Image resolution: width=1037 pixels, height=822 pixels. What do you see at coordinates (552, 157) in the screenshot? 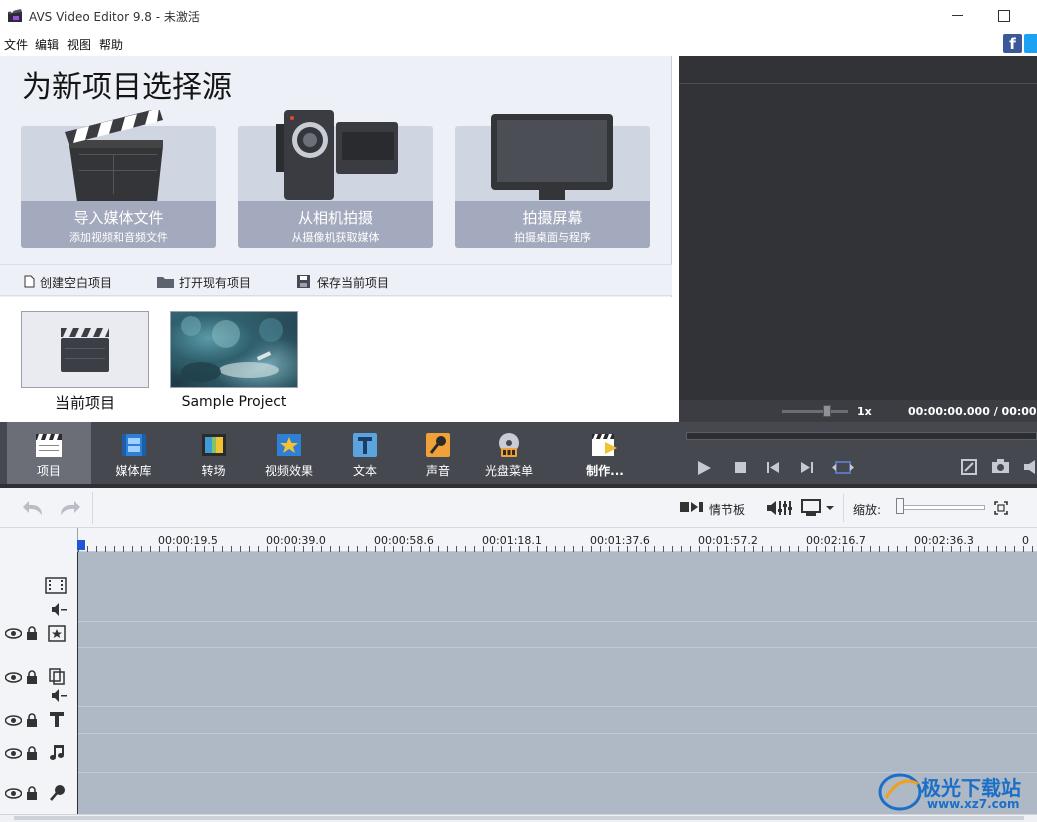
I see `monitor-icon` at bounding box center [552, 157].